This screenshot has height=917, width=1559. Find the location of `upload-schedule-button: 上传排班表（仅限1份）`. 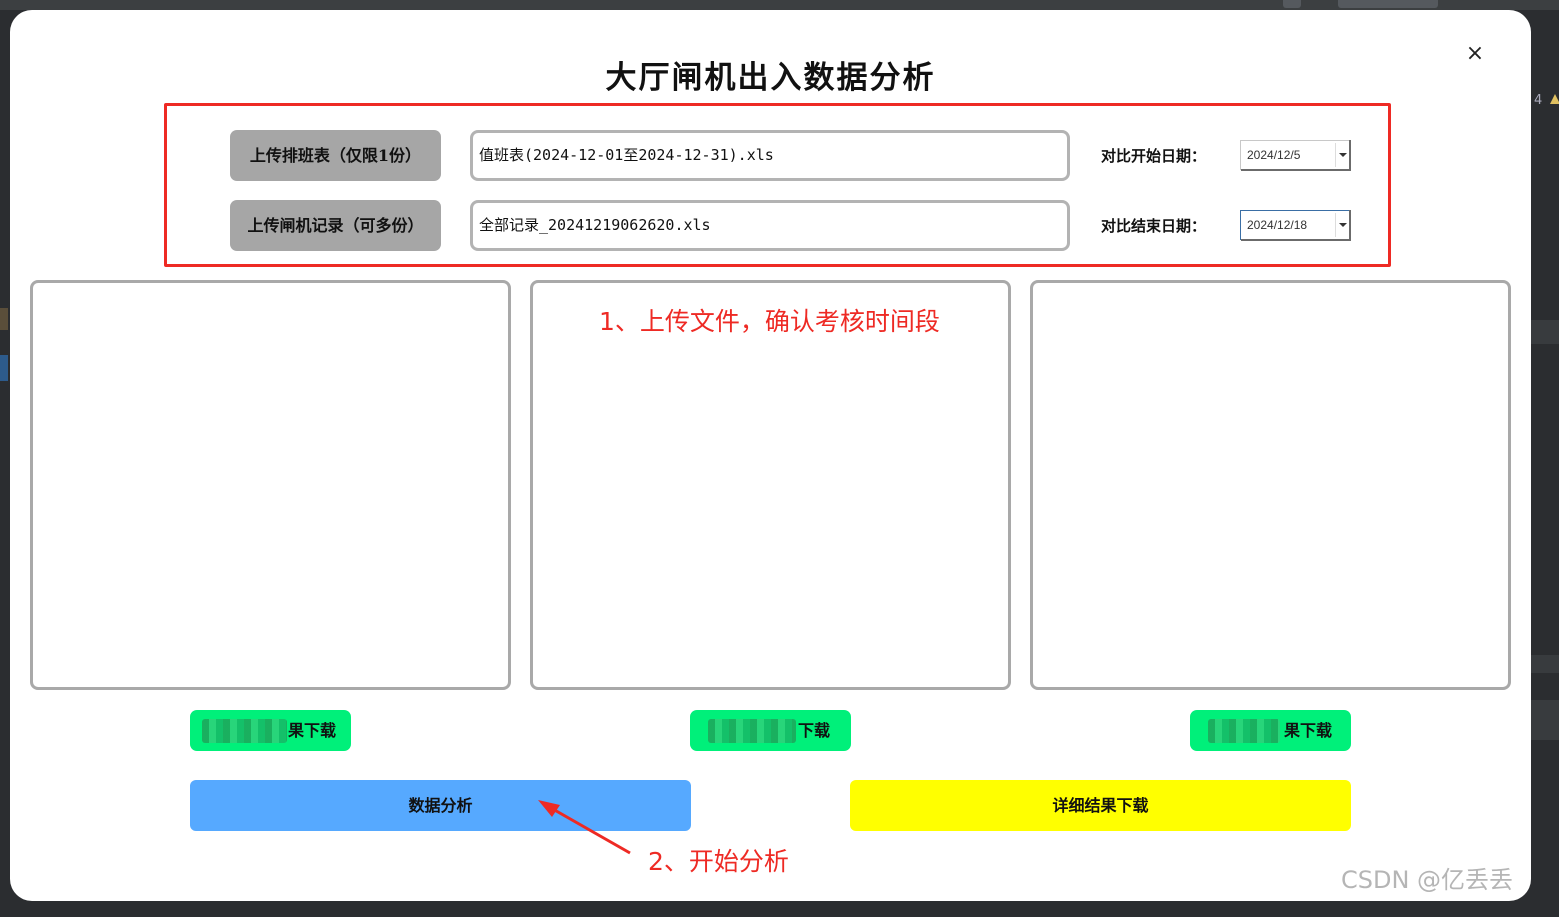

upload-schedule-button: 上传排班表（仅限1份） is located at coordinates (335, 155).